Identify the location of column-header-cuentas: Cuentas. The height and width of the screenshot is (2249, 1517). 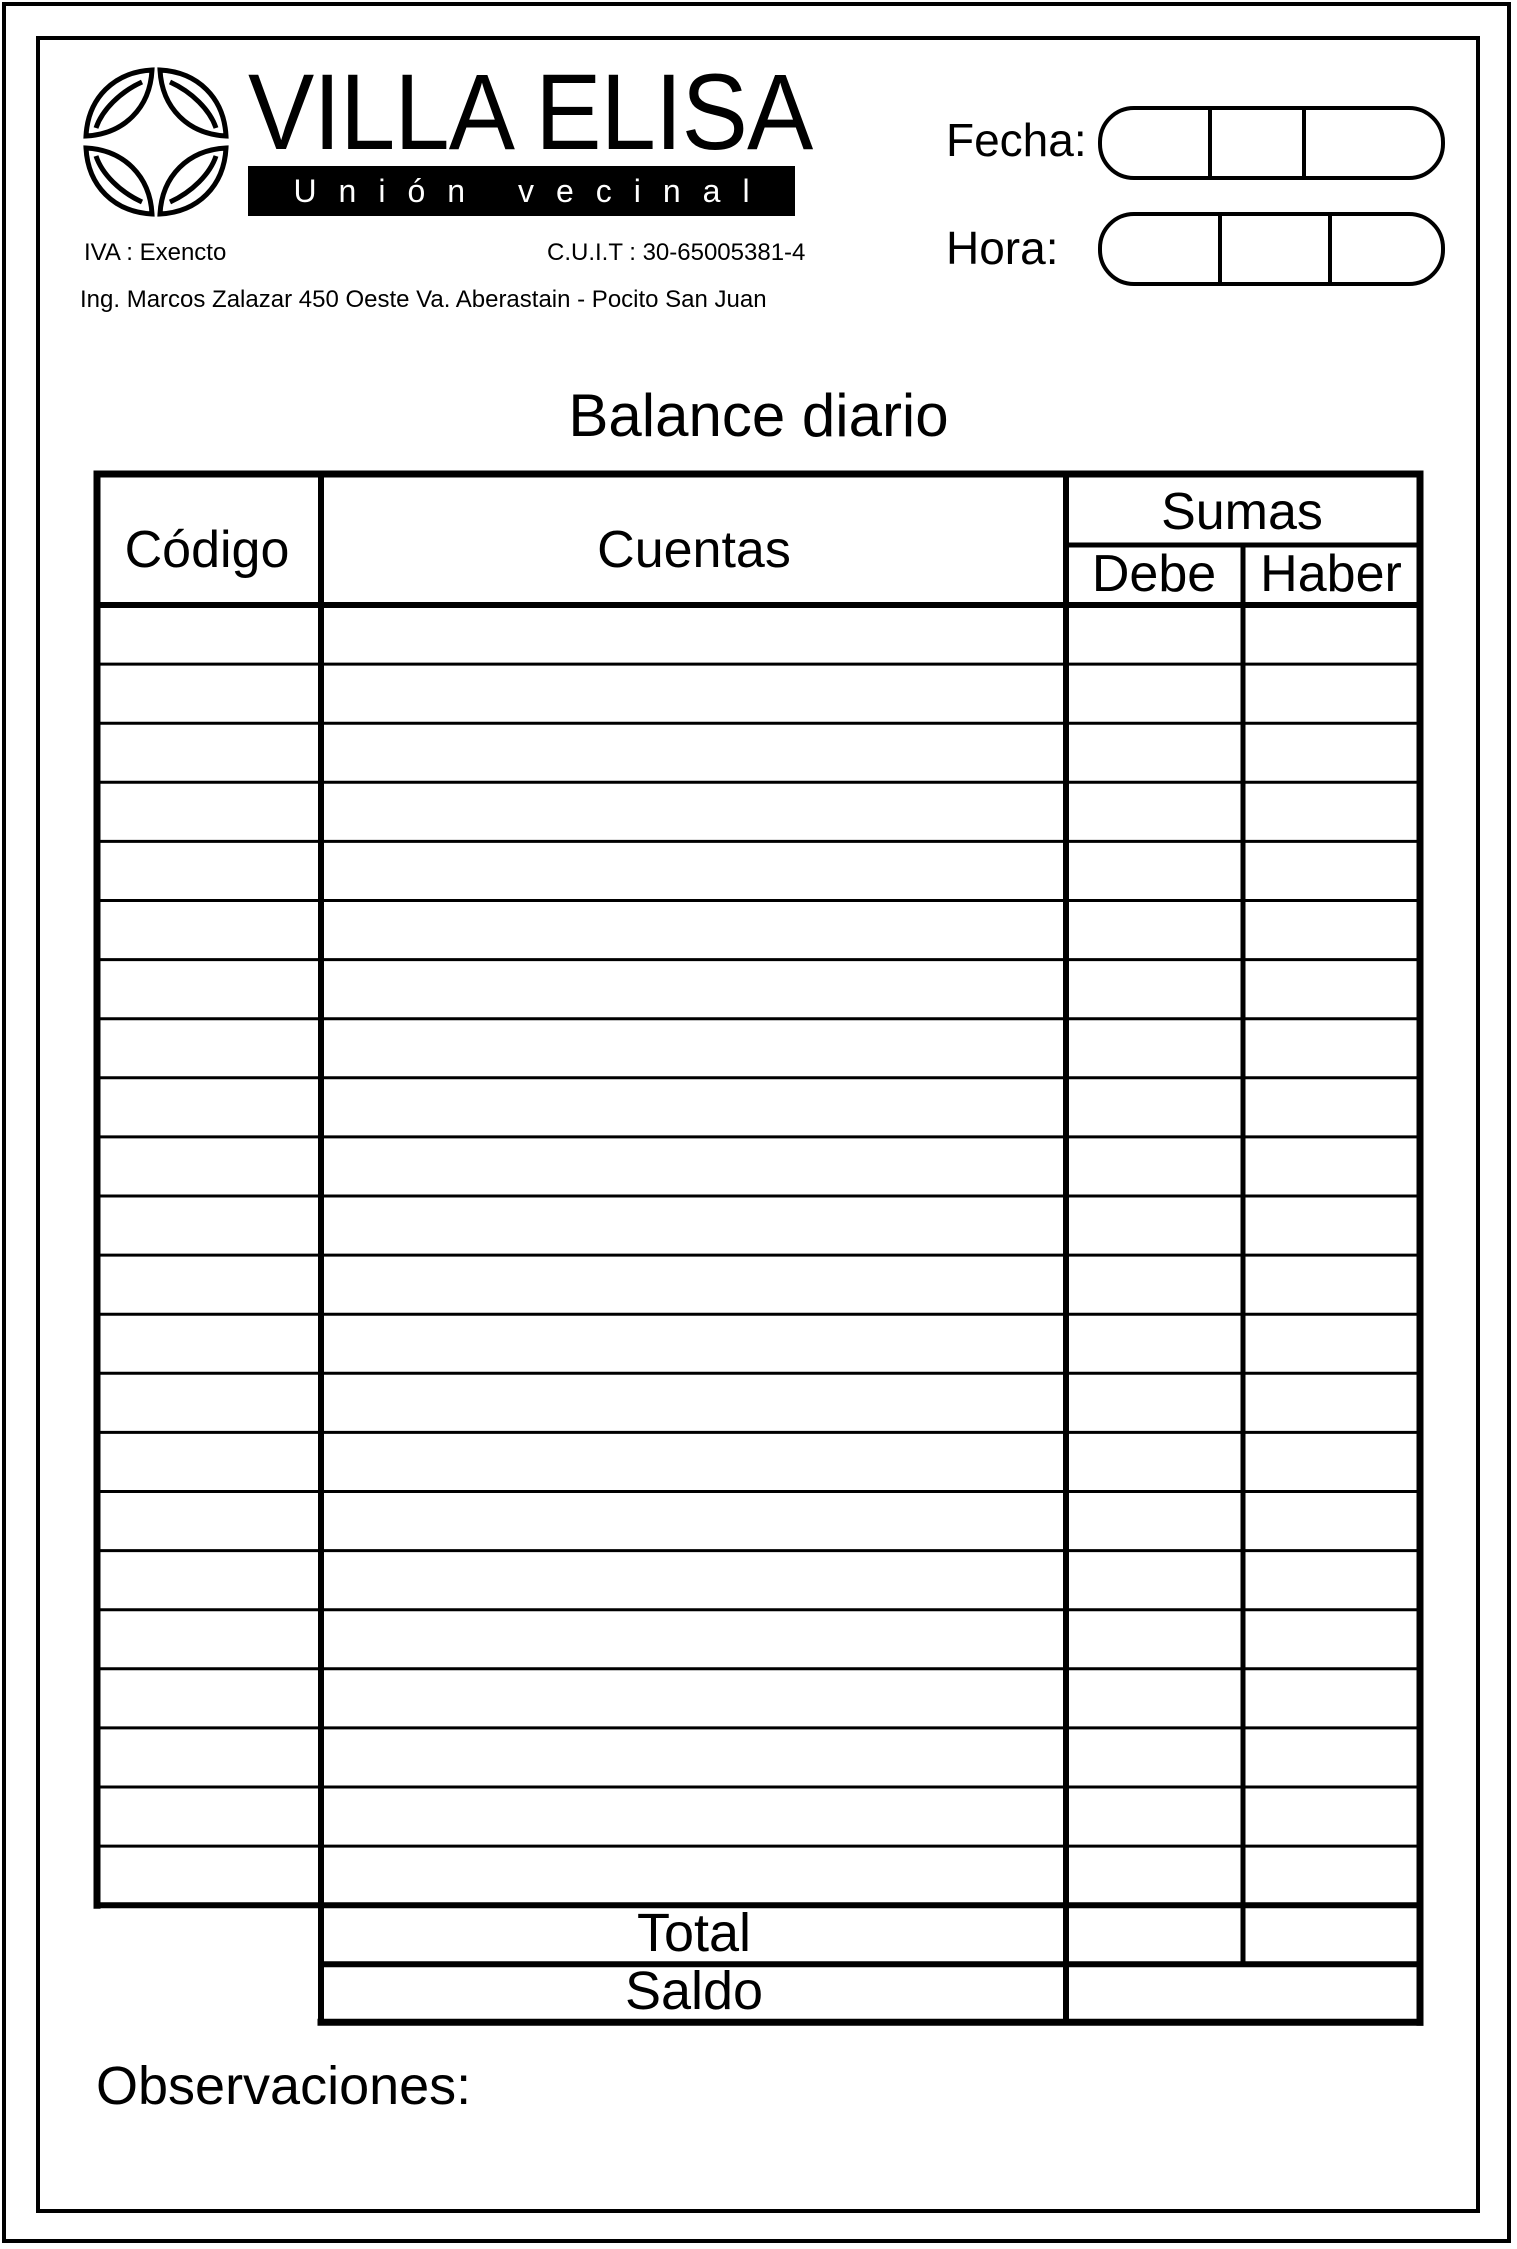
(694, 550).